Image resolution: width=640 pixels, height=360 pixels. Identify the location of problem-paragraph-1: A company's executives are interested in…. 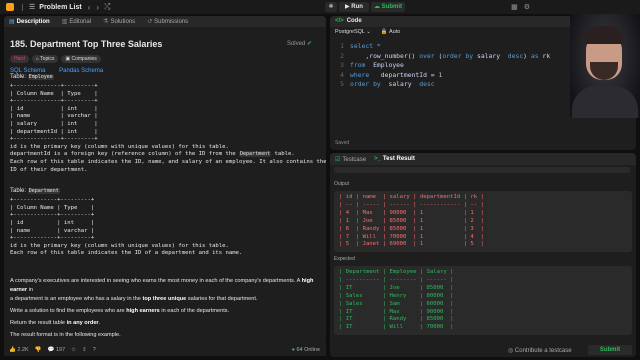
(165, 290).